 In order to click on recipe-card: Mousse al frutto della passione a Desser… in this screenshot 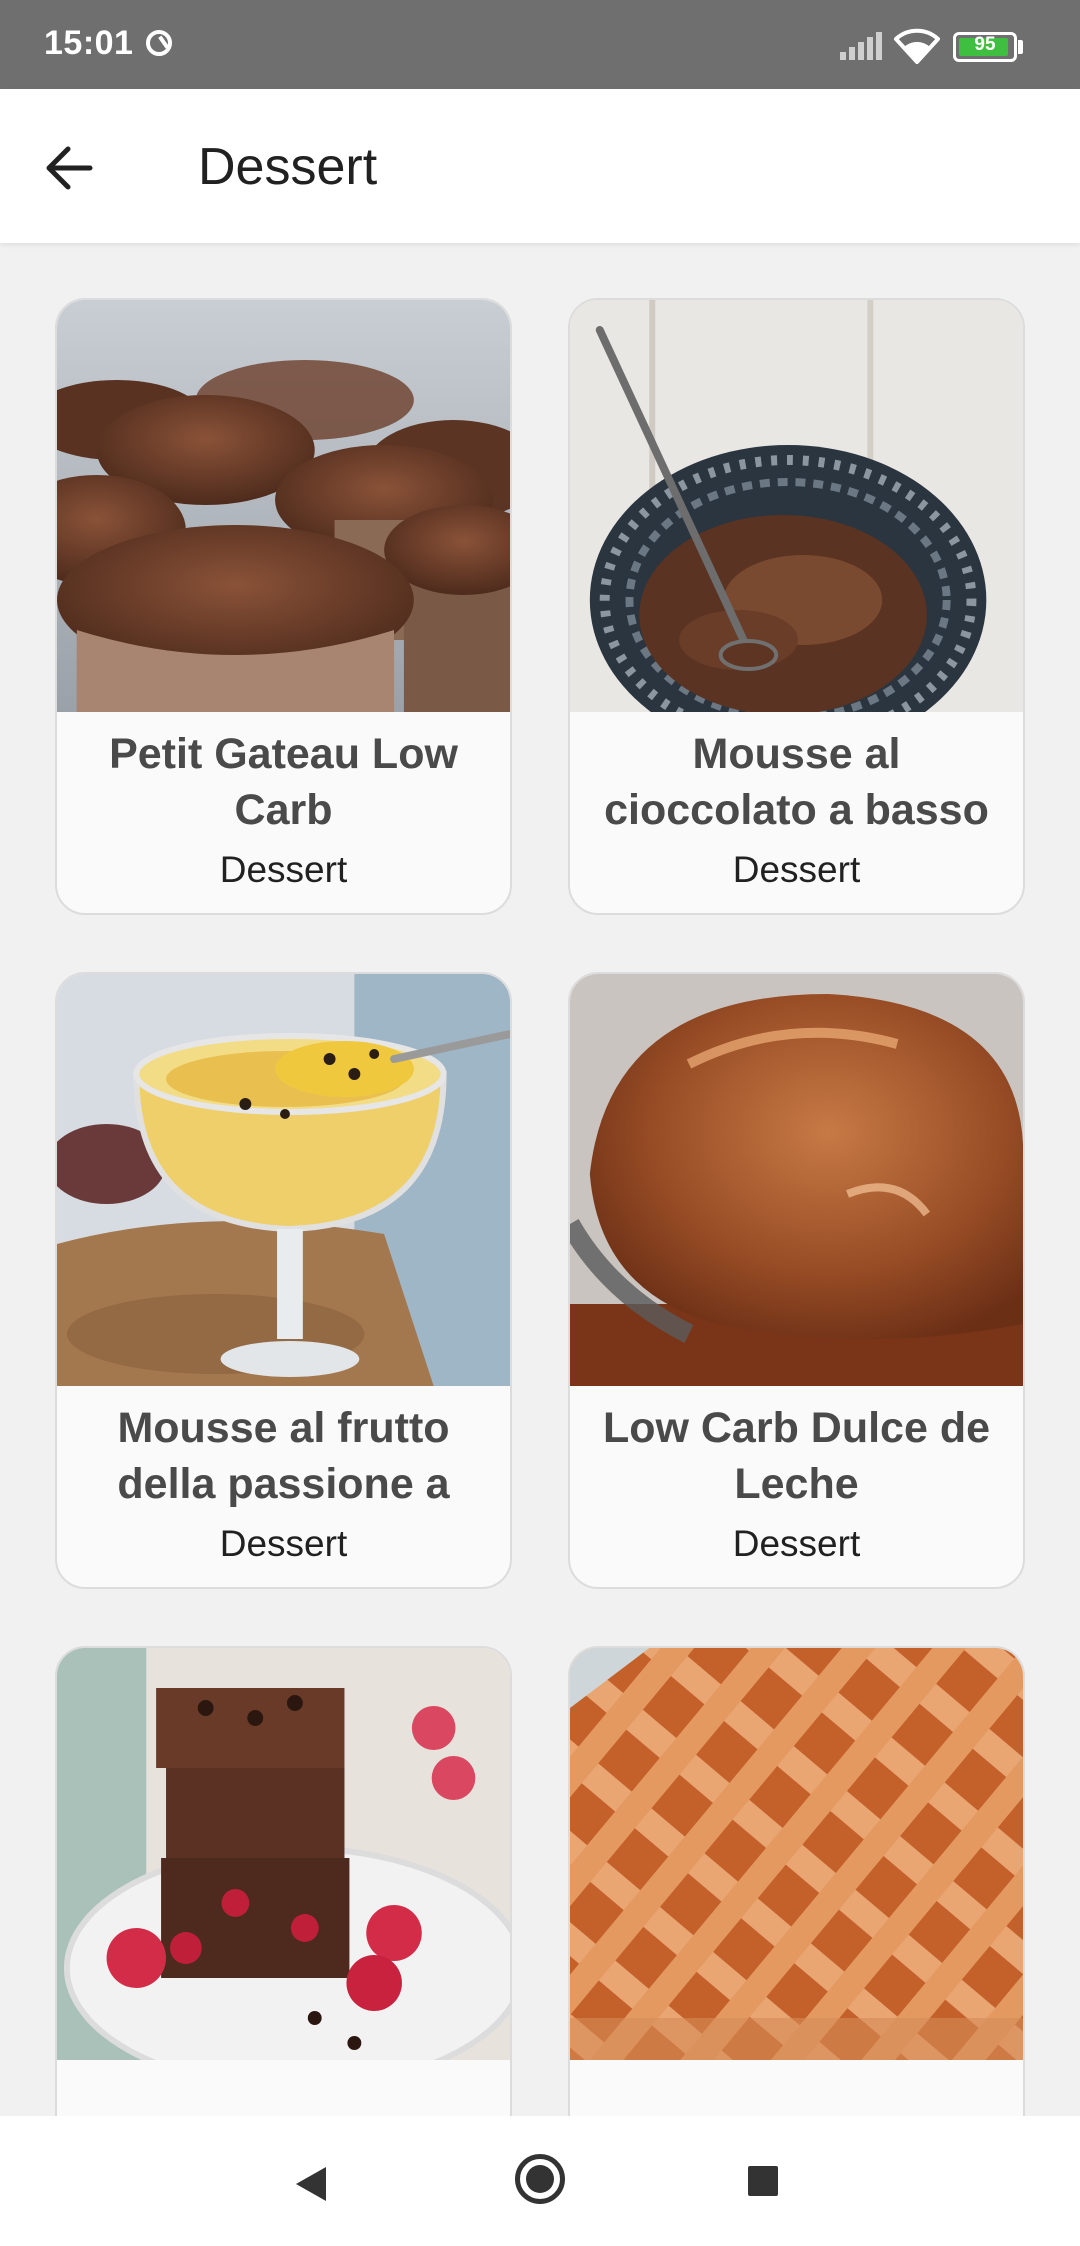, I will do `click(283, 1280)`.